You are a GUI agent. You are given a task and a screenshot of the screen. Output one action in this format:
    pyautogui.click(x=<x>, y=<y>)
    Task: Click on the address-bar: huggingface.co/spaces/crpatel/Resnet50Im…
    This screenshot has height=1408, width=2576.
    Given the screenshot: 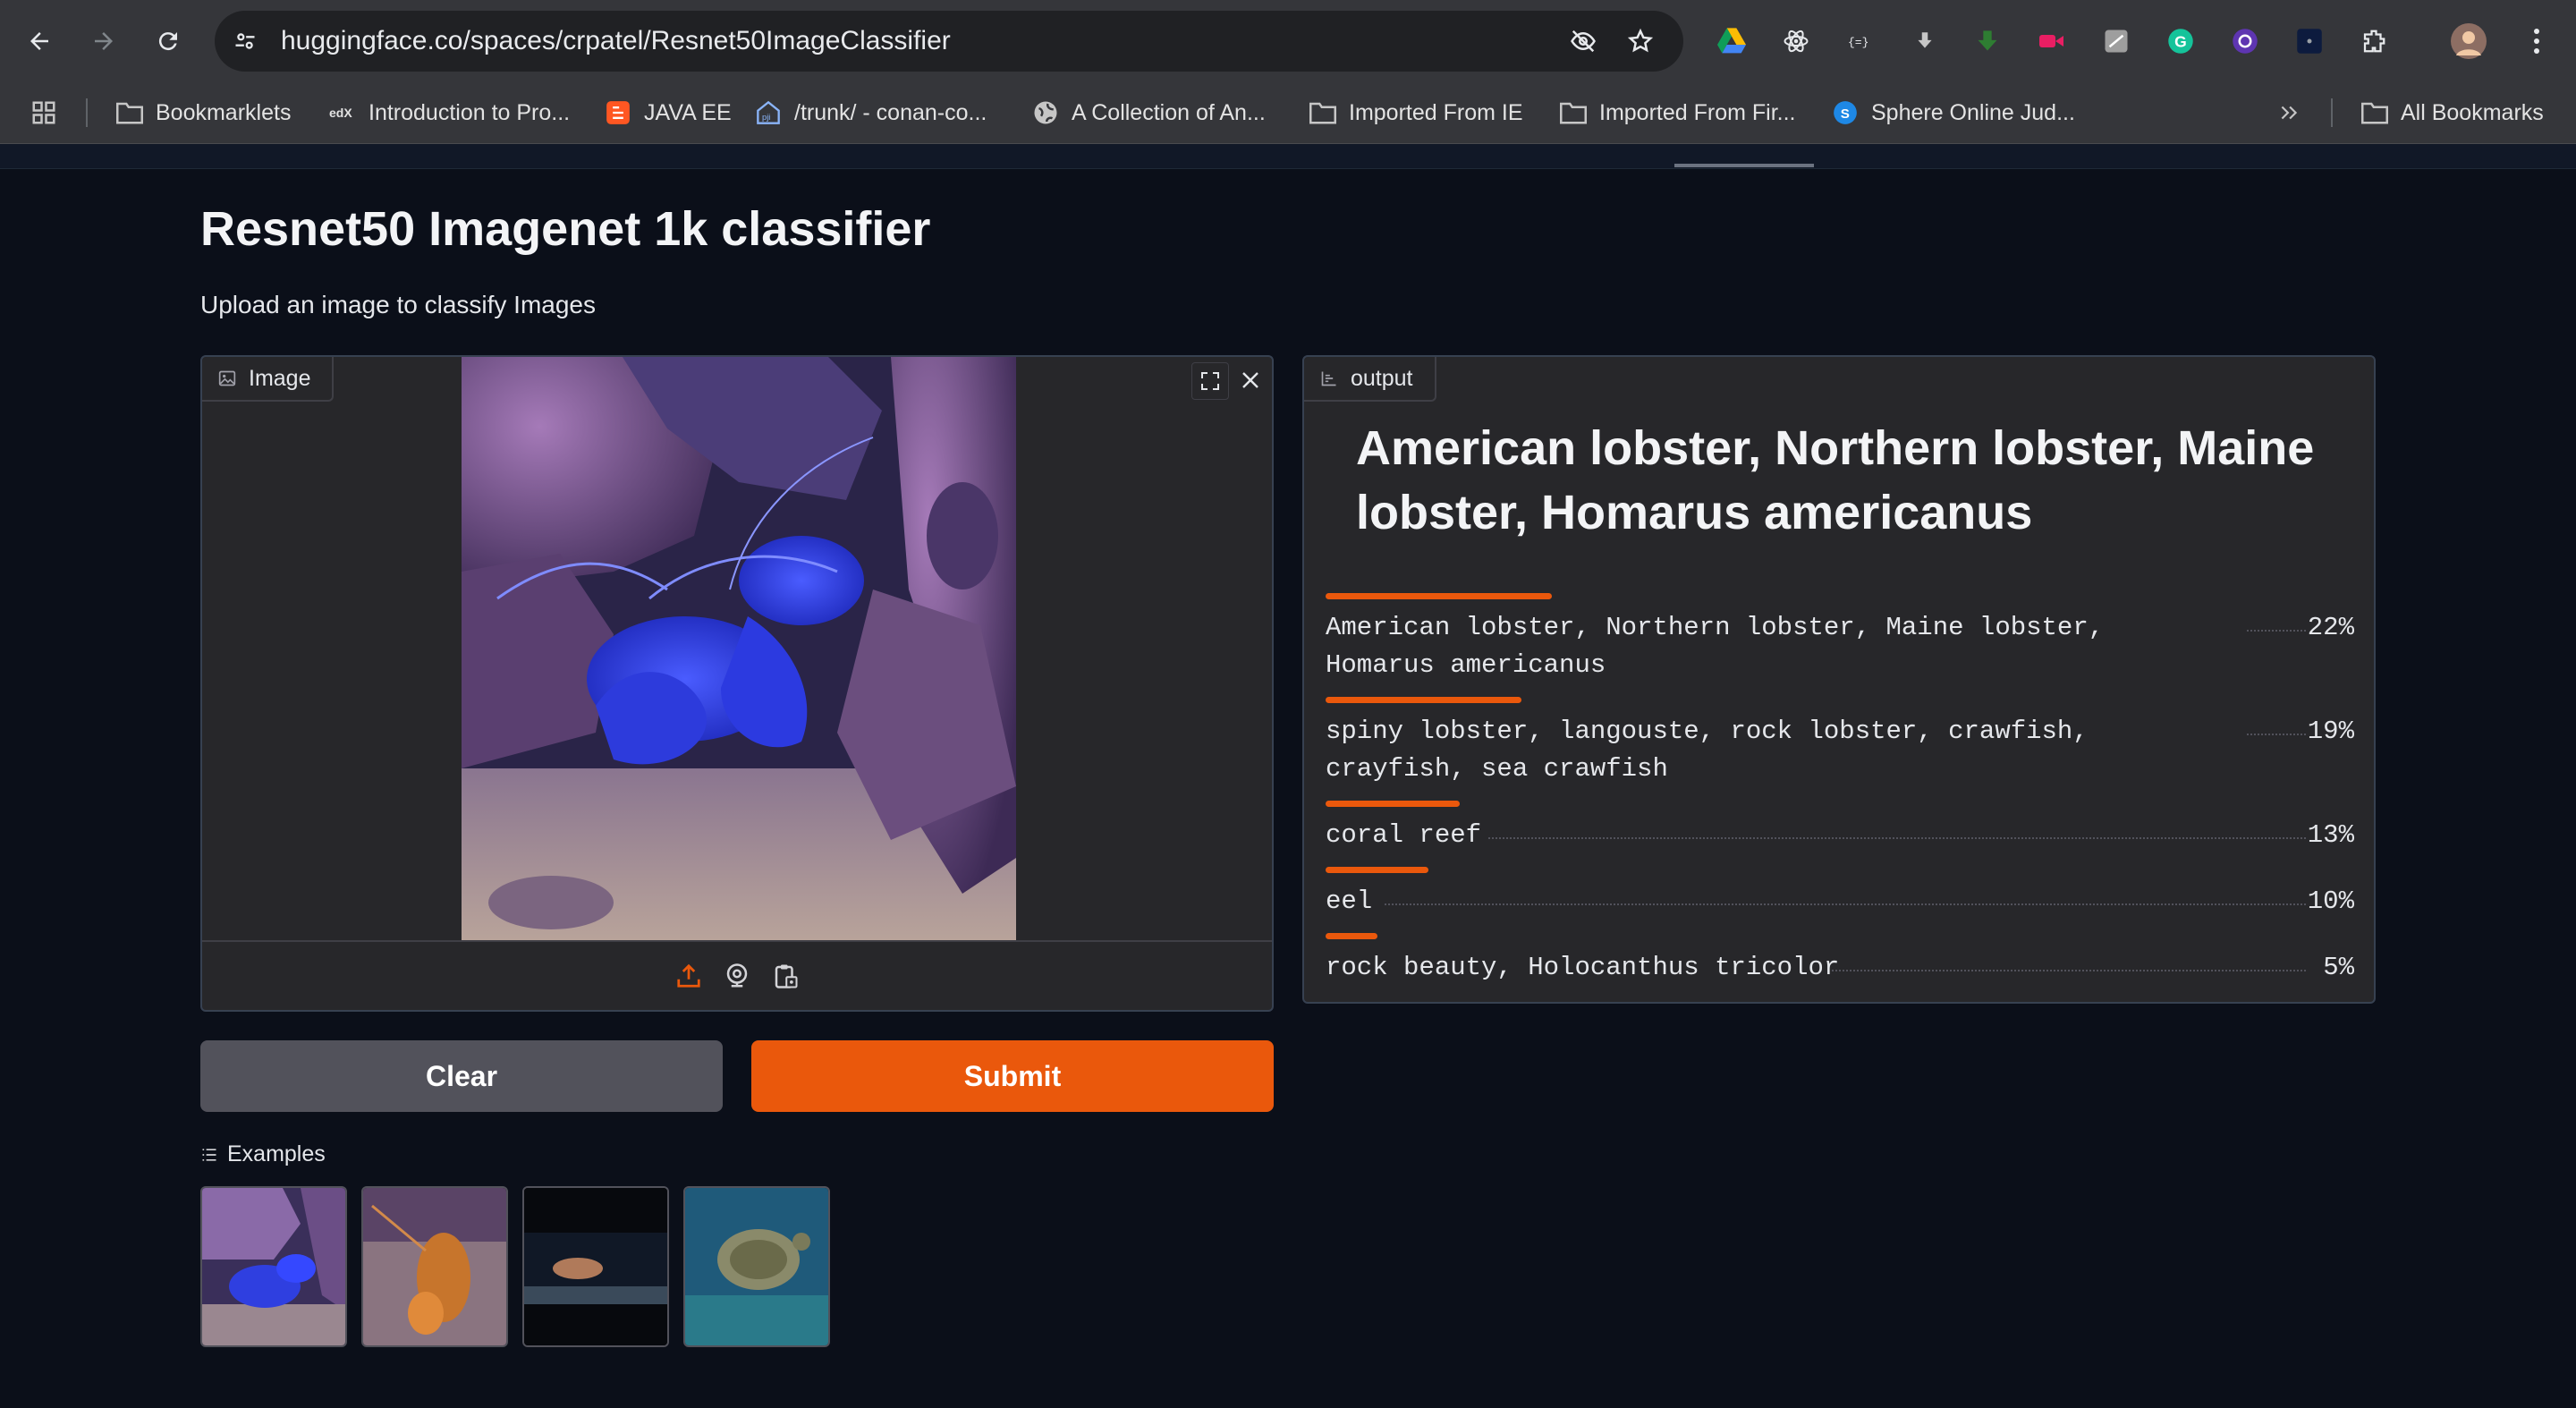 What is the action you would take?
    pyautogui.click(x=949, y=41)
    